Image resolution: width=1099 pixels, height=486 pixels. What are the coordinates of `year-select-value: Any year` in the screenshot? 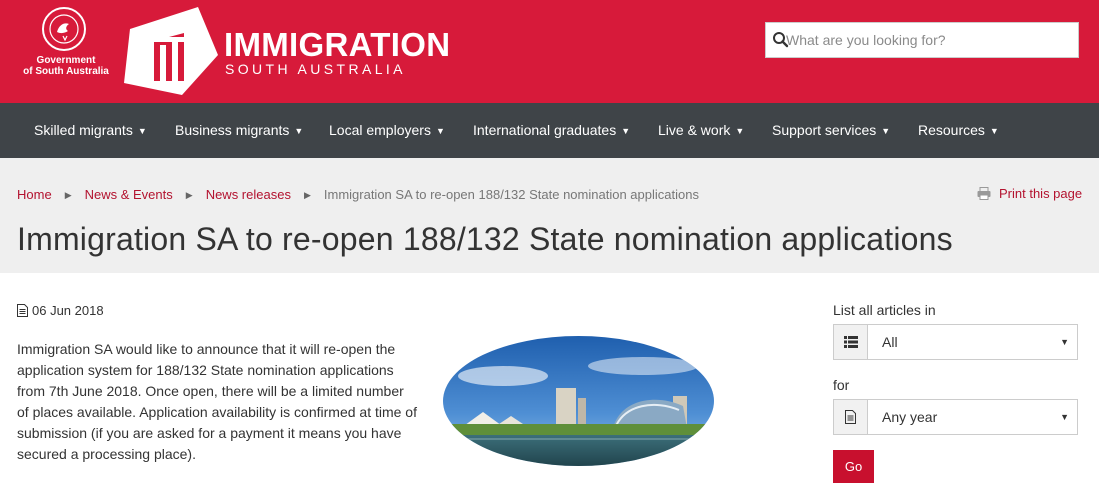 It's located at (910, 417).